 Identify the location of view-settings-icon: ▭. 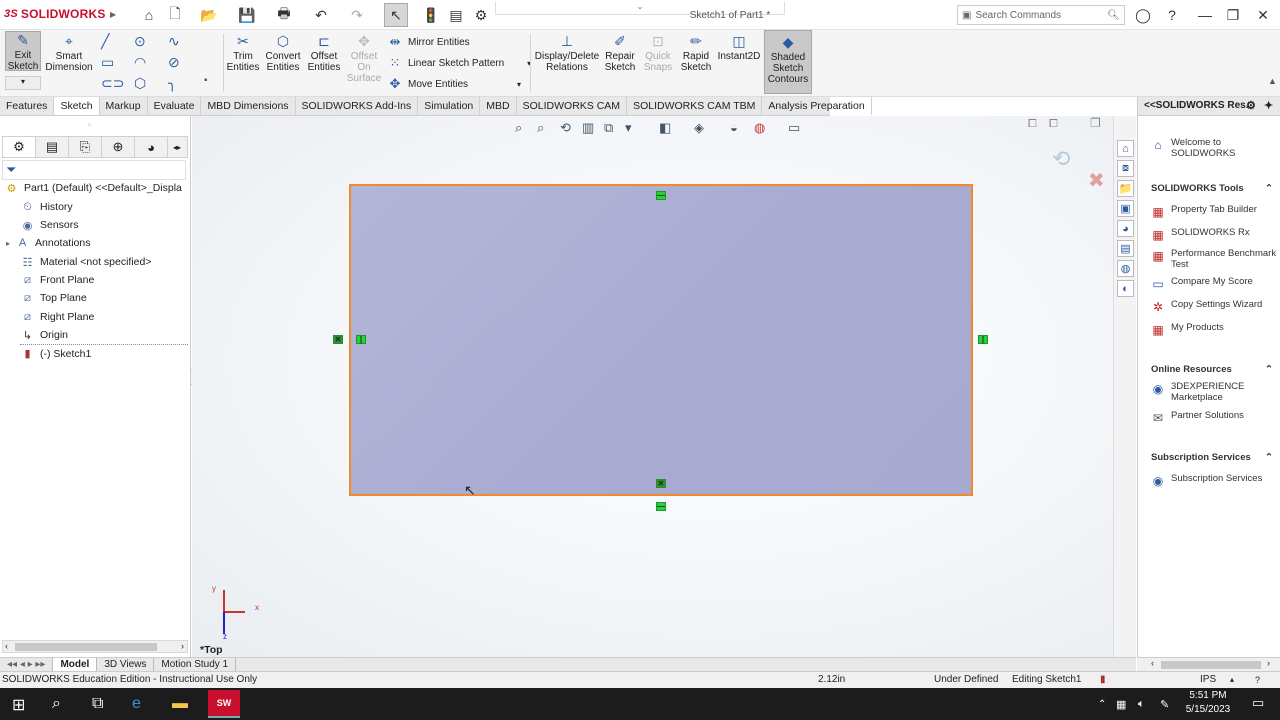
(794, 128).